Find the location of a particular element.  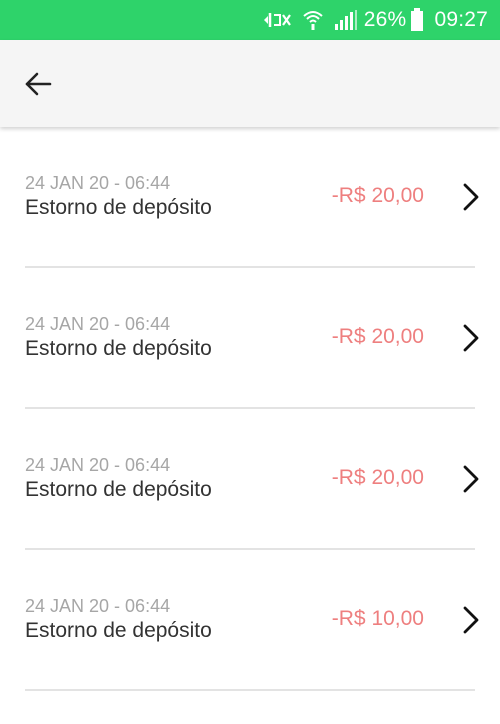

transaction-amount: -R$ 10,00 is located at coordinates (377, 618).